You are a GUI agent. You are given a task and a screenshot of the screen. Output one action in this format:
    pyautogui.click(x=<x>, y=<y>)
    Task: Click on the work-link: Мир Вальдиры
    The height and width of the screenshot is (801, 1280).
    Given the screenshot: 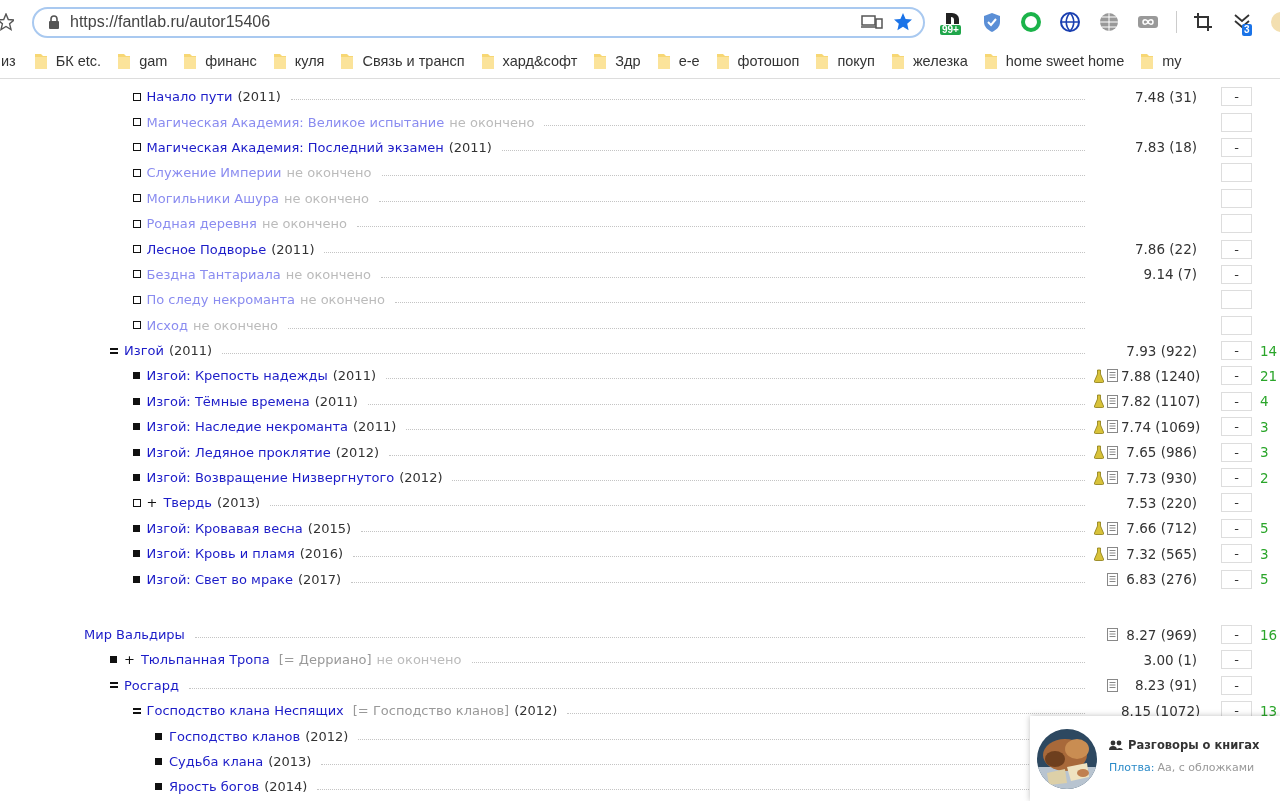 What is the action you would take?
    pyautogui.click(x=134, y=634)
    